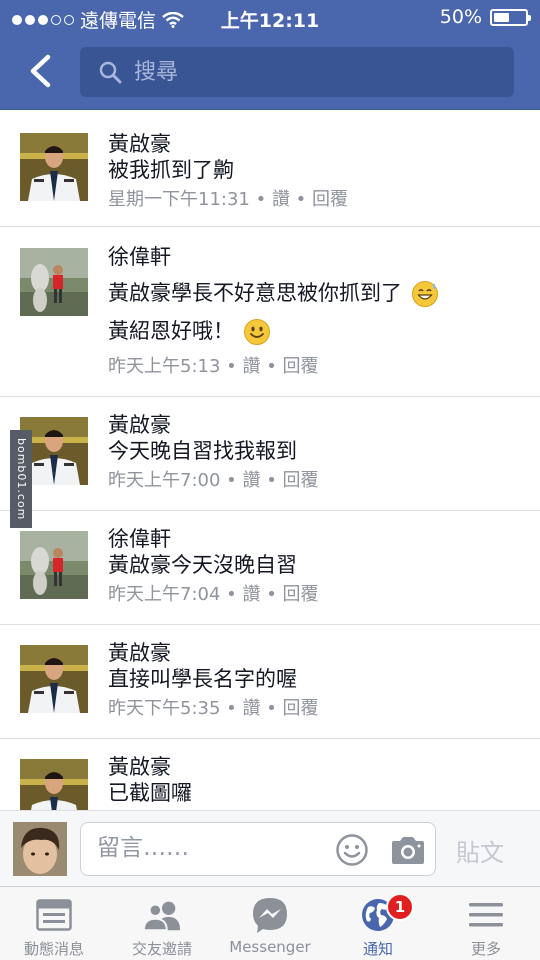  What do you see at coordinates (164, 708) in the screenshot?
I see `comment-time: 昨天下午5:35` at bounding box center [164, 708].